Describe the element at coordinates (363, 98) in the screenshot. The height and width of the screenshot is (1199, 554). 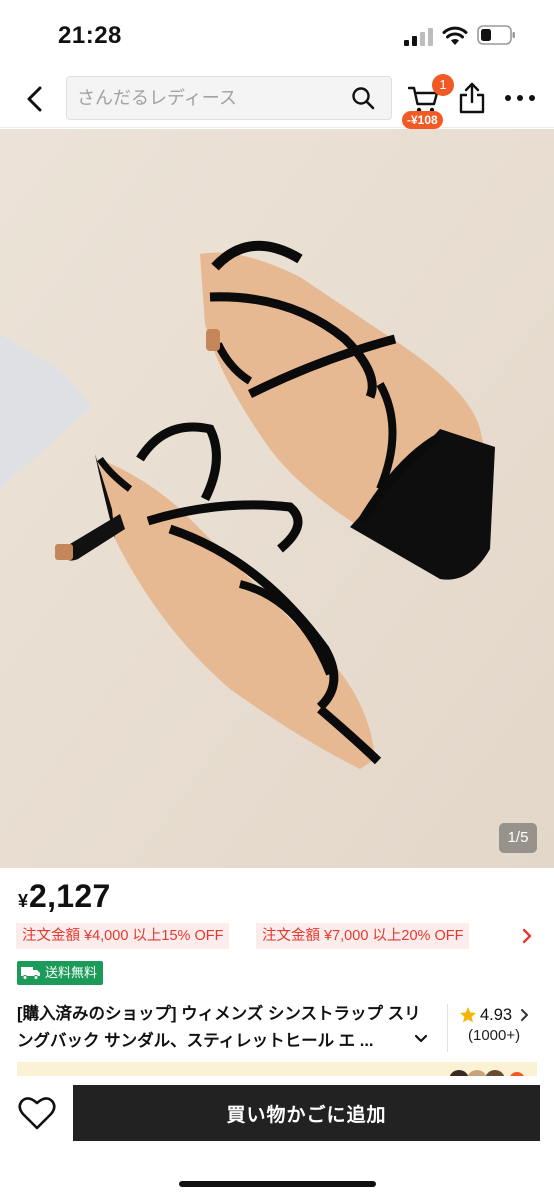
I see `search-icon` at that location.